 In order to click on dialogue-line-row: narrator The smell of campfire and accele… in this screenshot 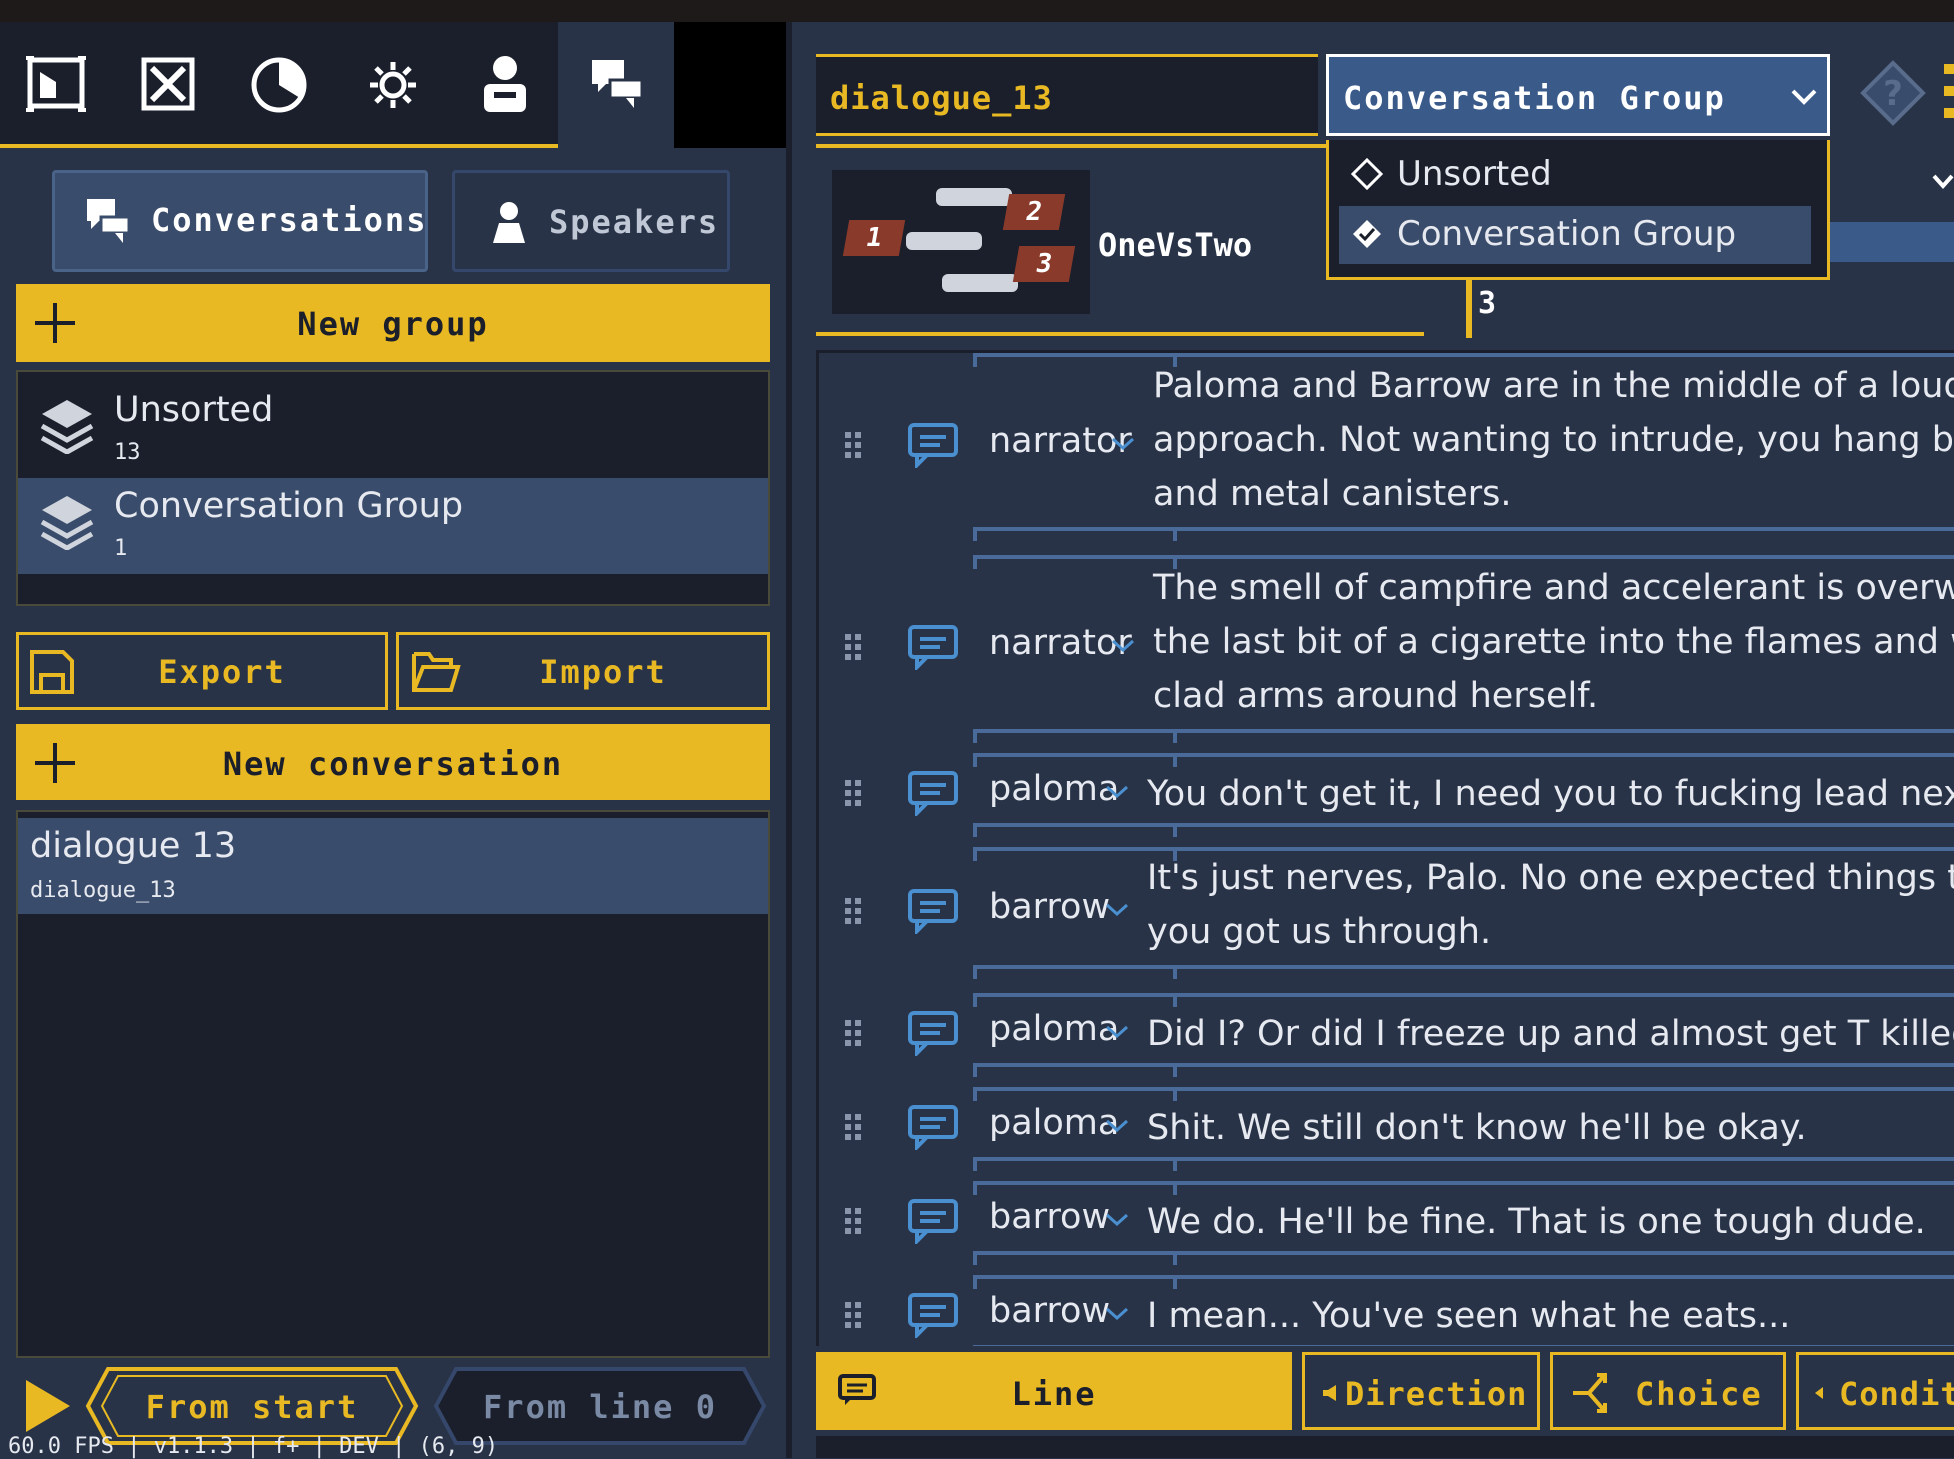, I will do `click(1386, 649)`.